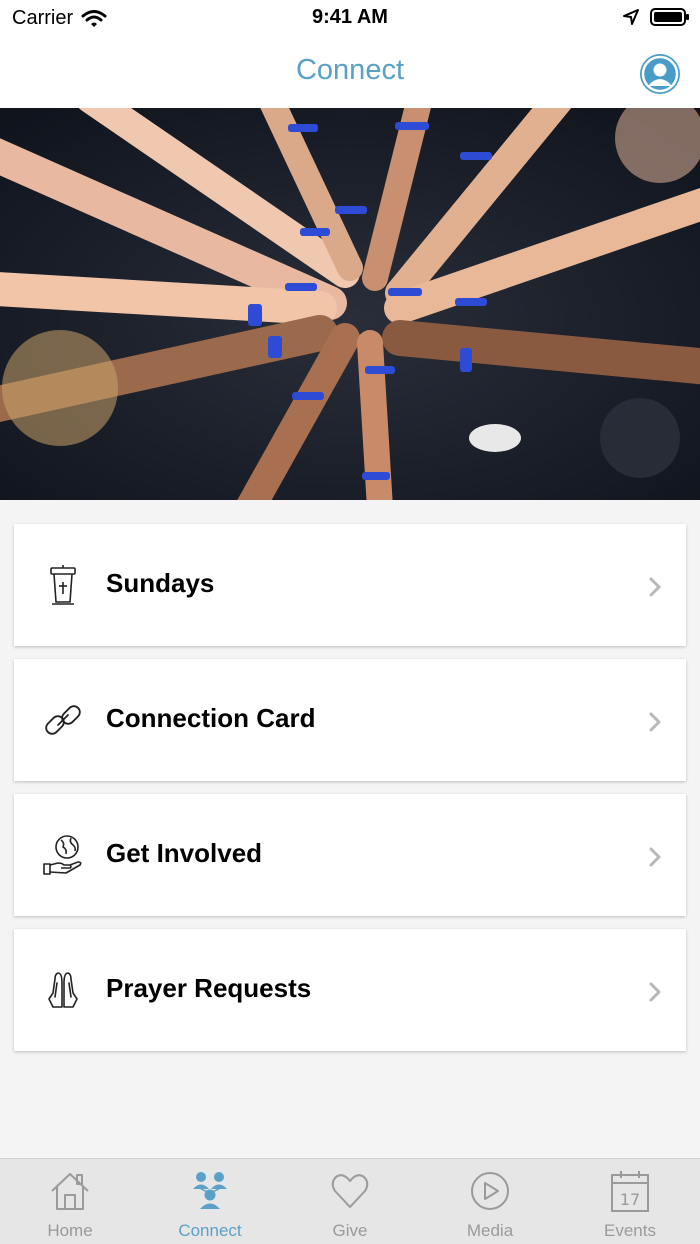 Image resolution: width=700 pixels, height=1244 pixels. I want to click on tab-connect: Connect, so click(210, 1201).